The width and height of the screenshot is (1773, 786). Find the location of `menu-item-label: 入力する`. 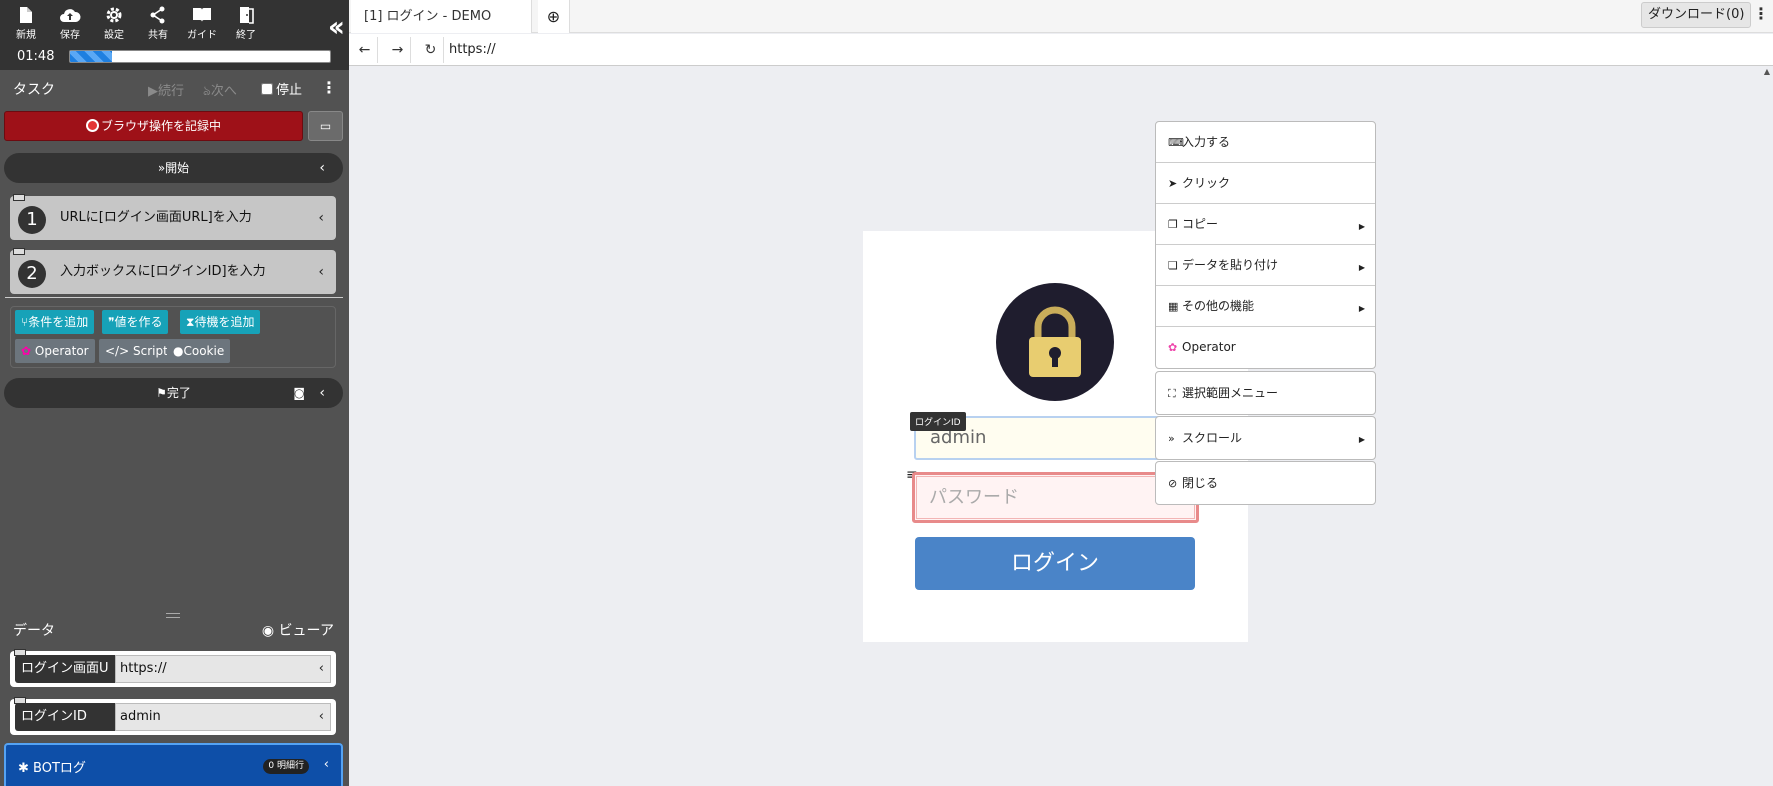

menu-item-label: 入力する is located at coordinates (1206, 142).